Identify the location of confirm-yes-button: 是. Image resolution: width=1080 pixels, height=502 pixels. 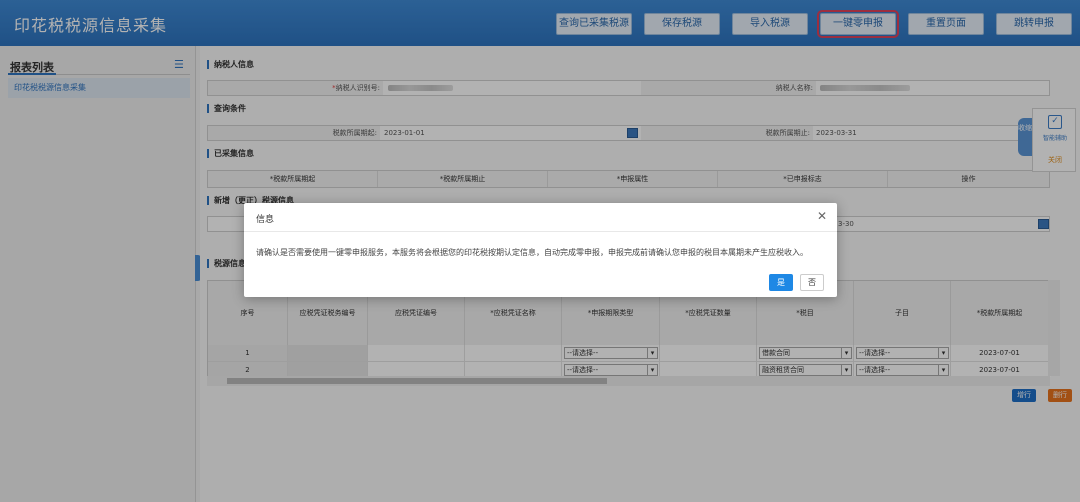
(781, 282).